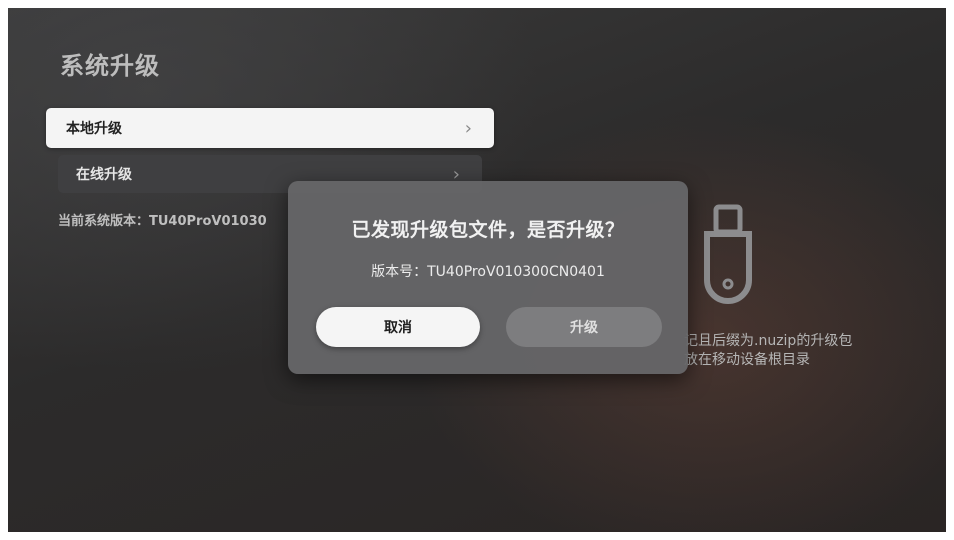 Image resolution: width=954 pixels, height=540 pixels. I want to click on hint-line-2: 放在移动设备根目录, so click(747, 360).